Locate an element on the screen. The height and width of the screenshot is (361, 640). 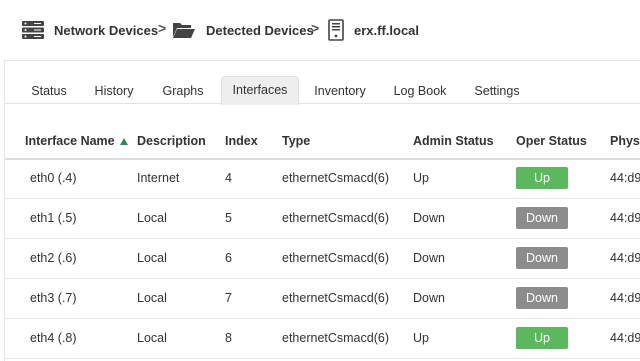
tab-status: Status is located at coordinates (49, 89).